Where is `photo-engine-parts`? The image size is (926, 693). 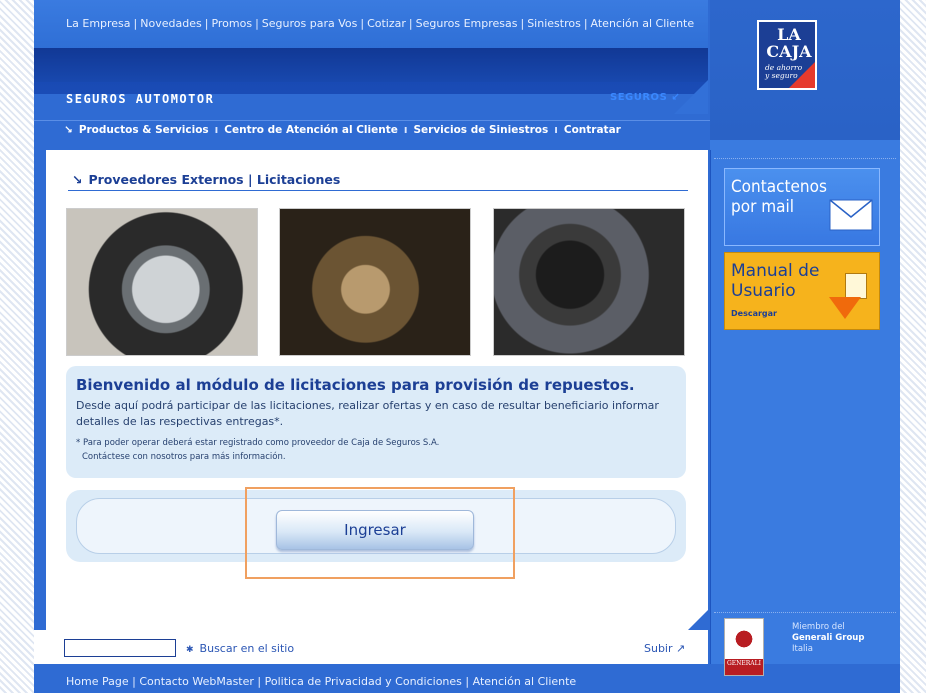 photo-engine-parts is located at coordinates (375, 282).